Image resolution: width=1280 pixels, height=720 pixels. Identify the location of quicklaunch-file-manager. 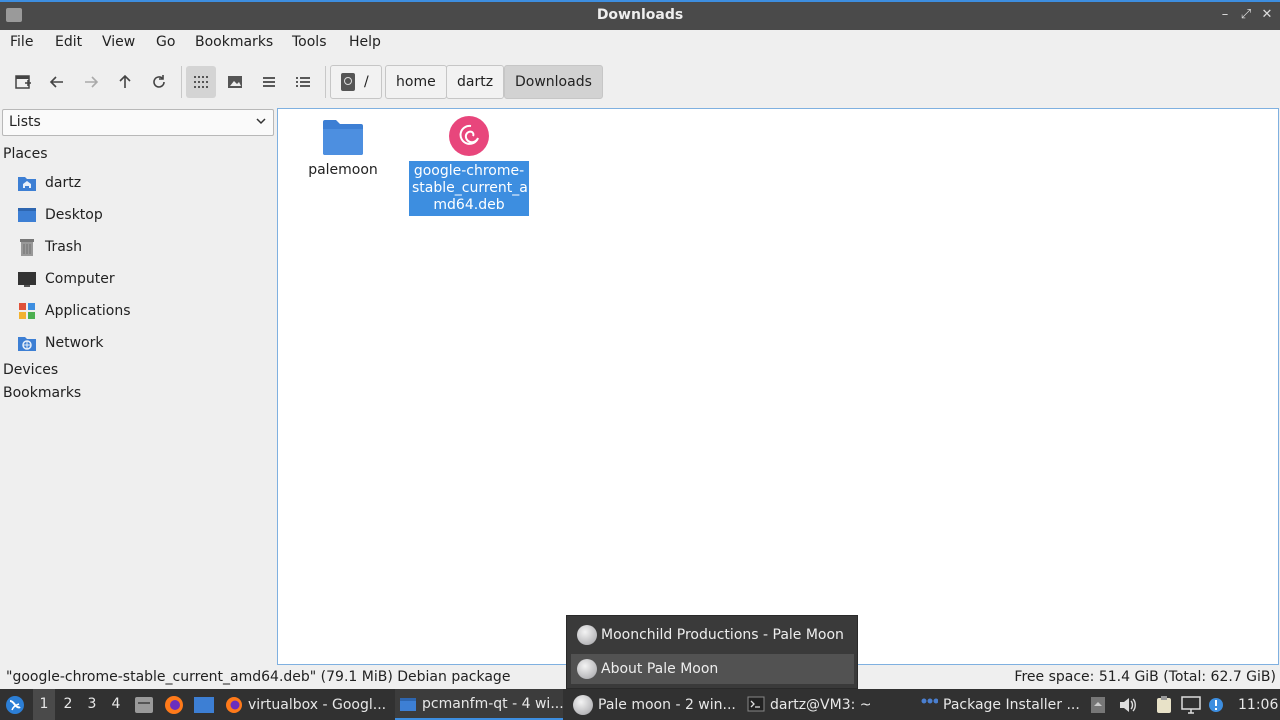
(144, 704).